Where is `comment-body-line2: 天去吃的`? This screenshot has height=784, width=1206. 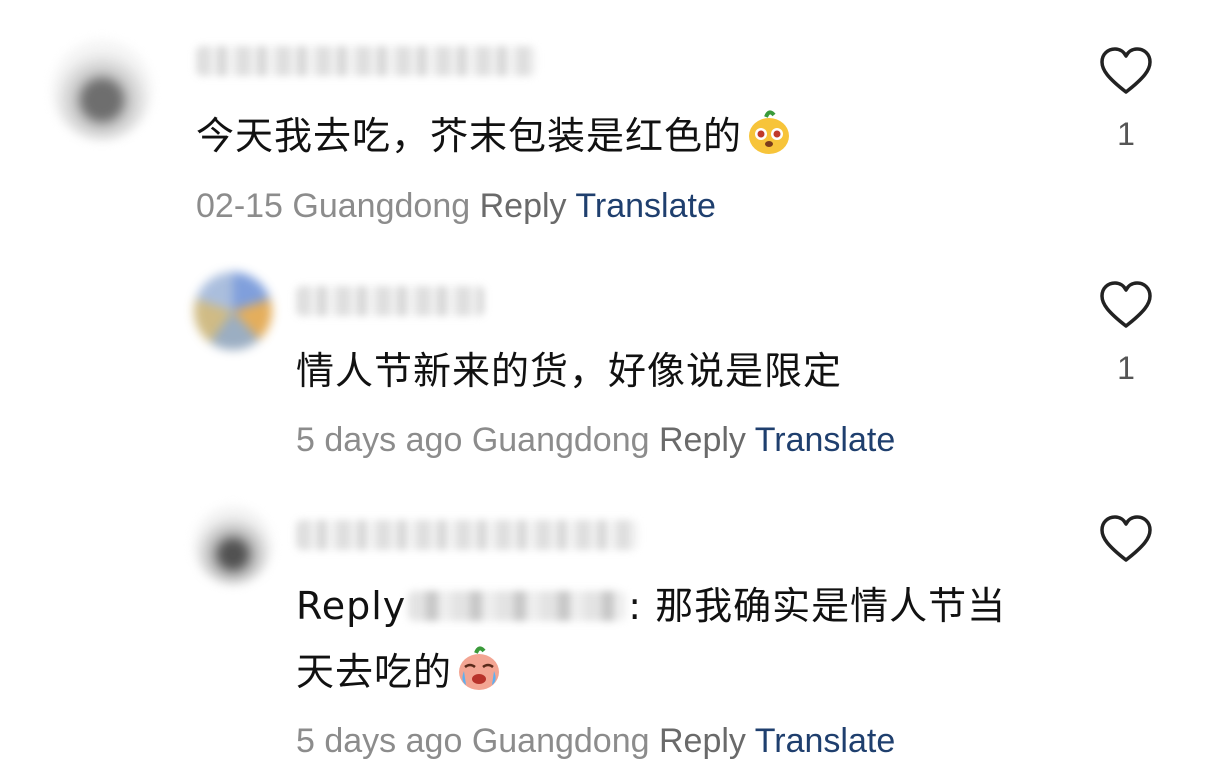
comment-body-line2: 天去吃的 is located at coordinates (374, 672).